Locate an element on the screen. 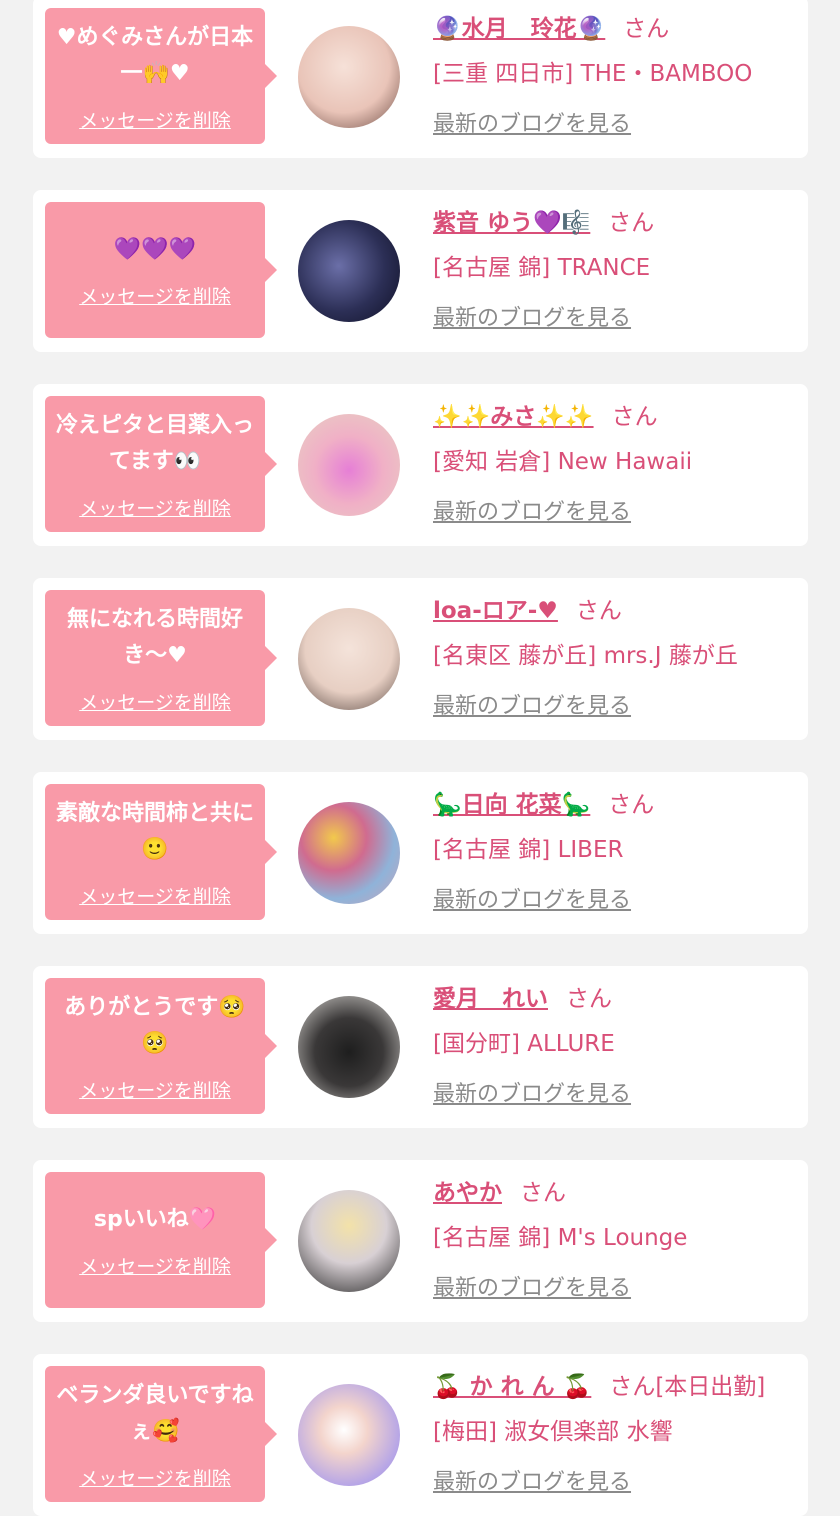 The height and width of the screenshot is (1516, 840). profile-name-link: 紫音 ゆう💜🎼 is located at coordinates (511, 220).